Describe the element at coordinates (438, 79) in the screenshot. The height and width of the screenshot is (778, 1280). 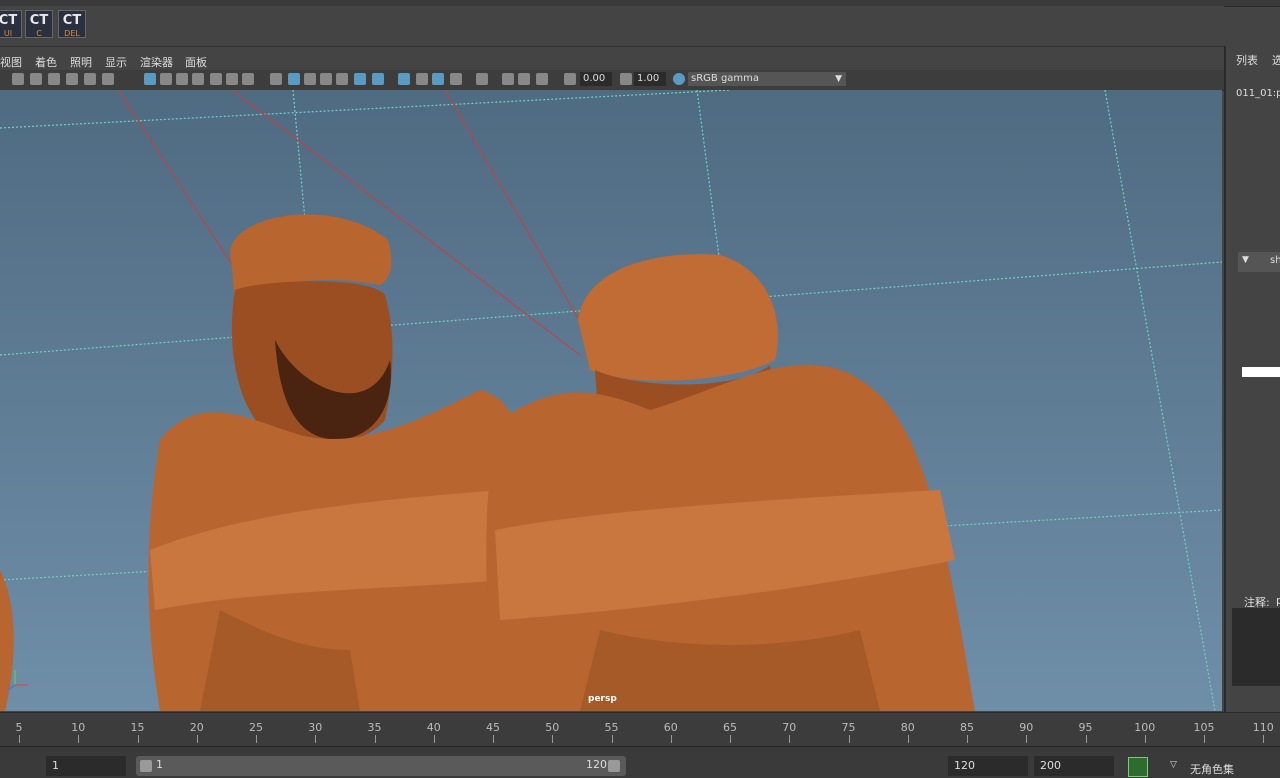
I see `xray-joints-icon` at that location.